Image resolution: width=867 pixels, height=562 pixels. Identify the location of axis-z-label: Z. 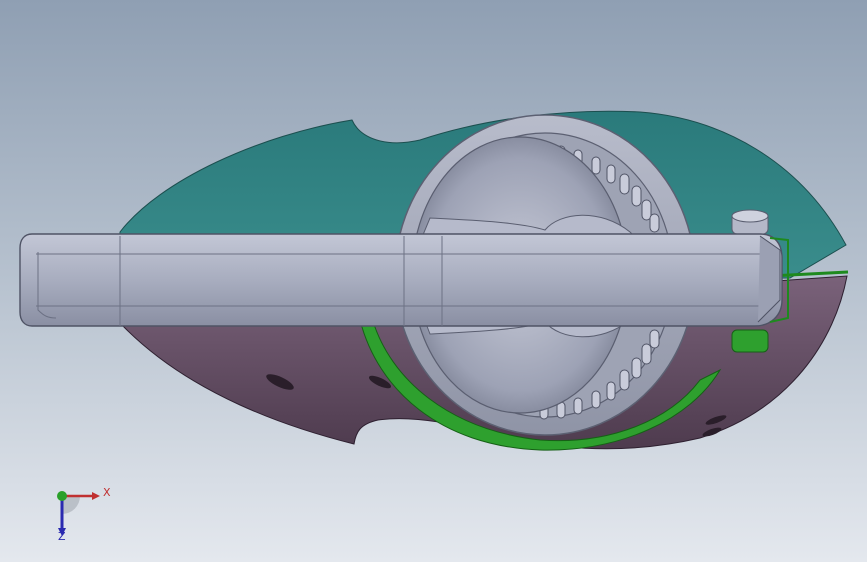
(62, 536).